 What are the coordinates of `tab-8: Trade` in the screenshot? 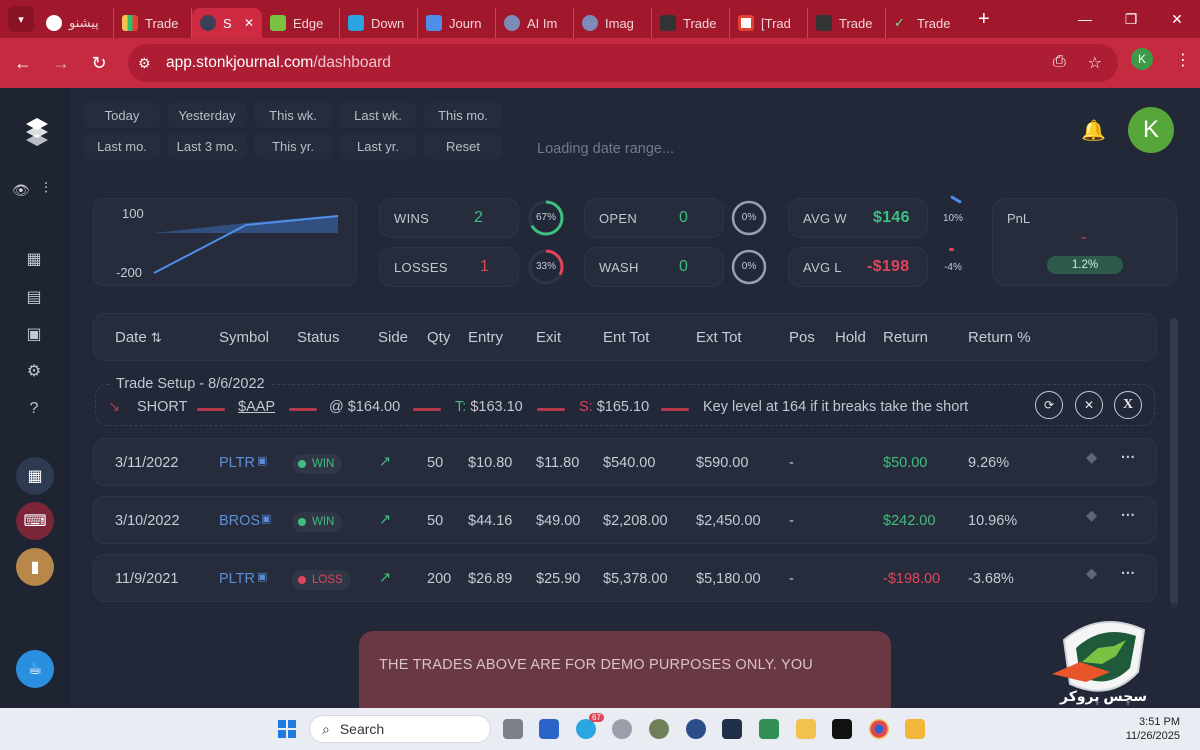 It's located at (691, 23).